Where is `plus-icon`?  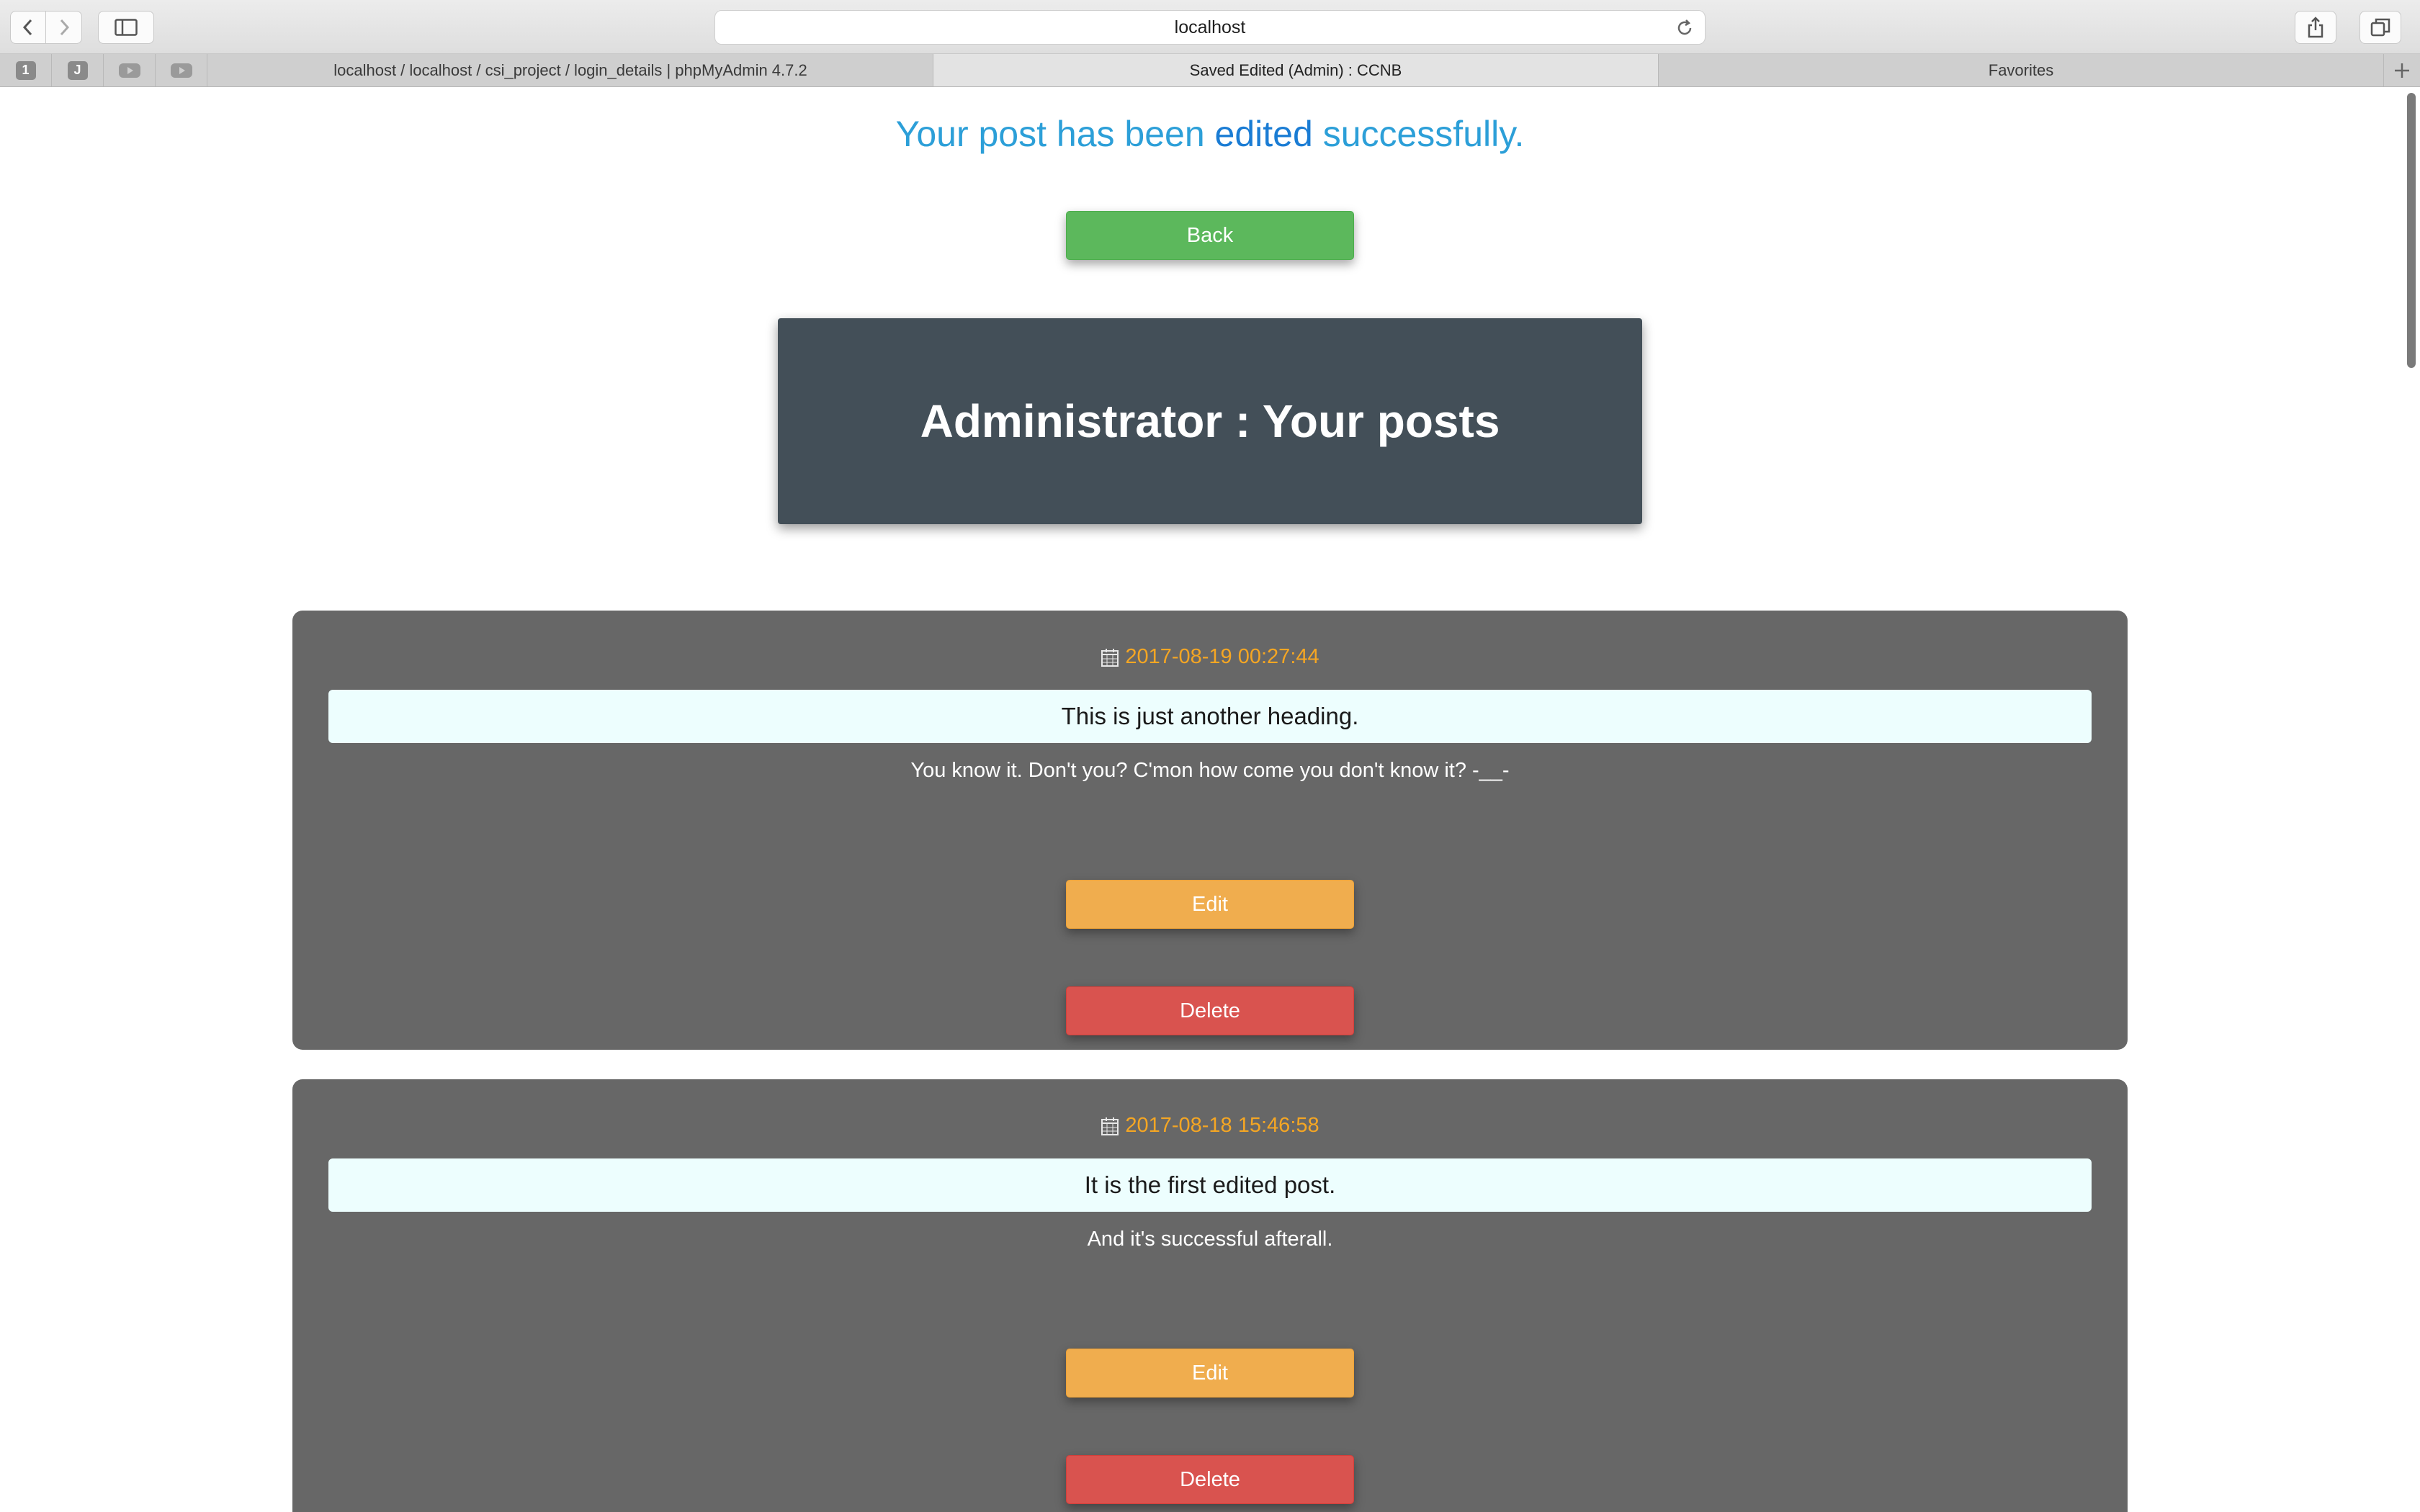 plus-icon is located at coordinates (2402, 70).